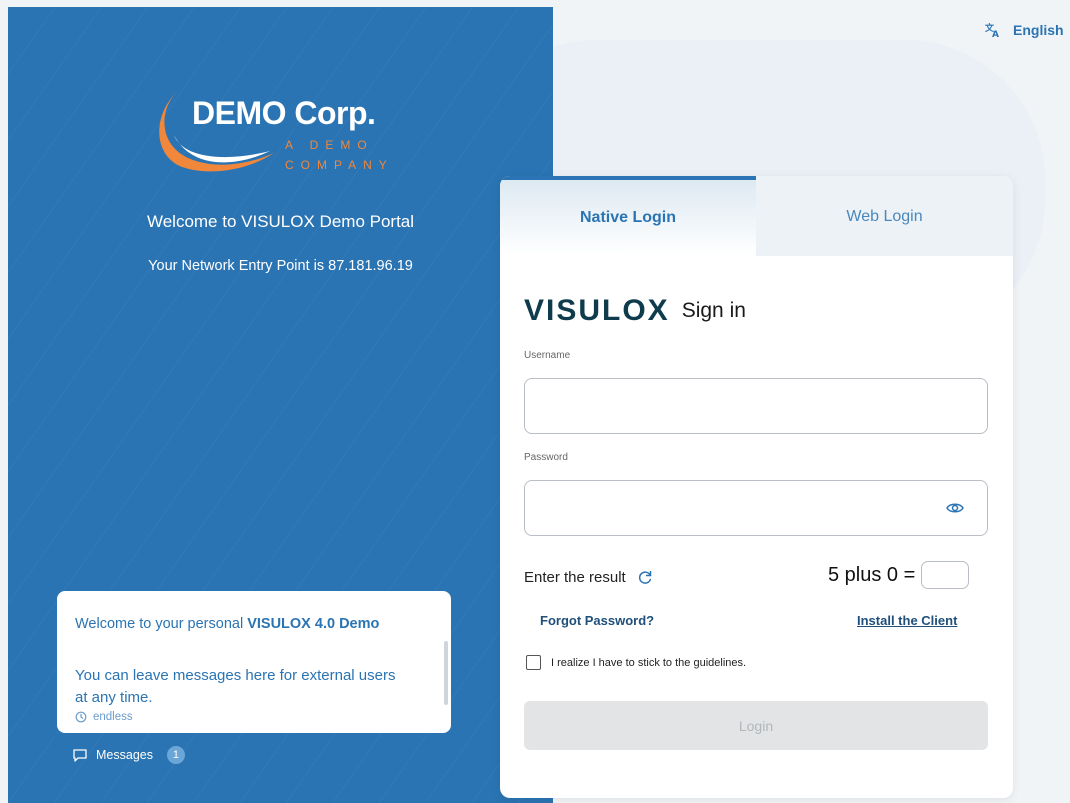  What do you see at coordinates (280, 266) in the screenshot?
I see `network-entry-point: Your Network Entry Point is 87.181.96.19` at bounding box center [280, 266].